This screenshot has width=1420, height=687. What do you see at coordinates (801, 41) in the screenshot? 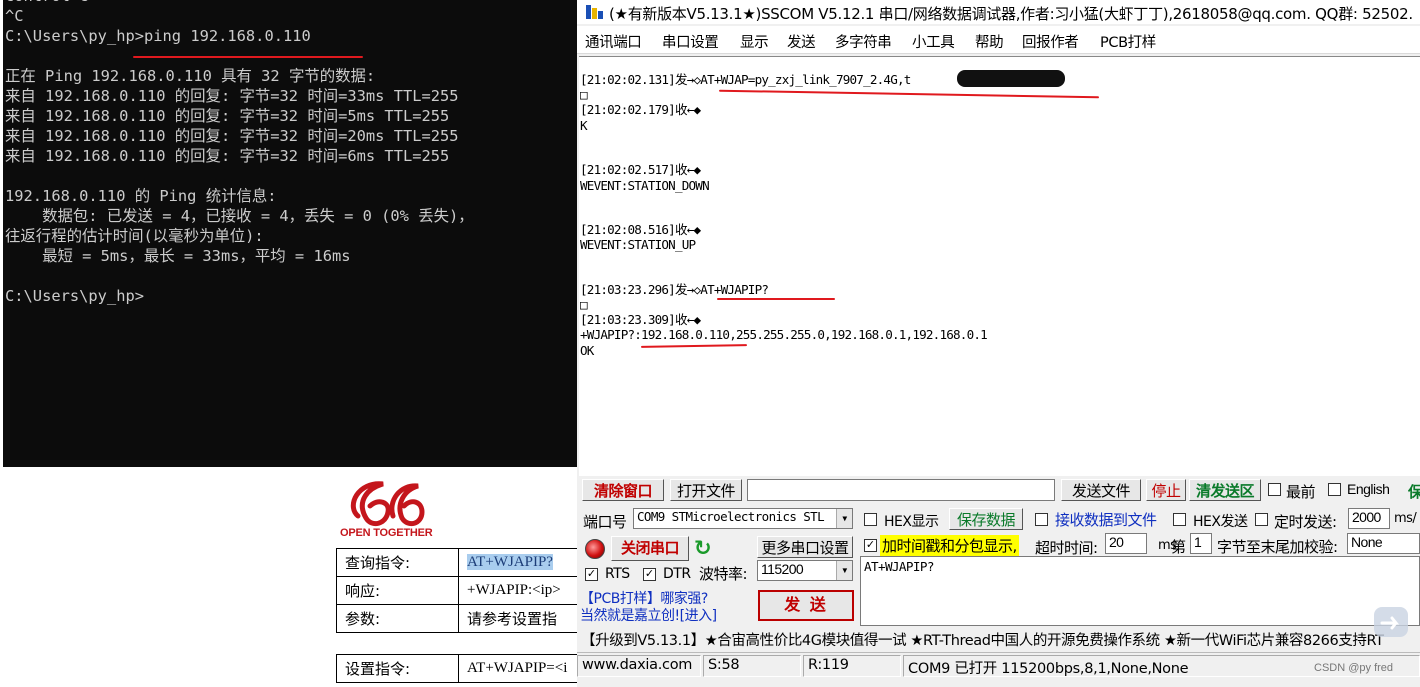
I see `menu-send: 发送` at bounding box center [801, 41].